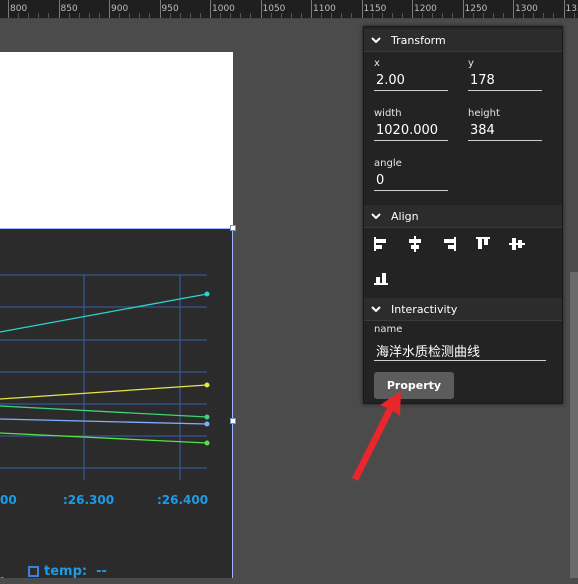 The width and height of the screenshot is (578, 584). I want to click on resize-handle-top-right, so click(233, 228).